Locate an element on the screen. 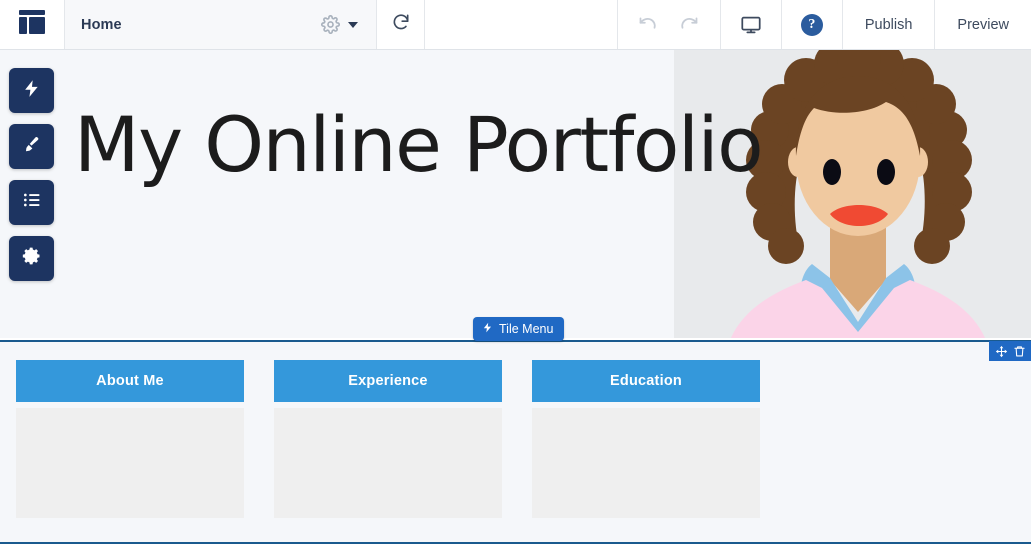 This screenshot has height=544, width=1031. layout-grid-icon is located at coordinates (32, 24).